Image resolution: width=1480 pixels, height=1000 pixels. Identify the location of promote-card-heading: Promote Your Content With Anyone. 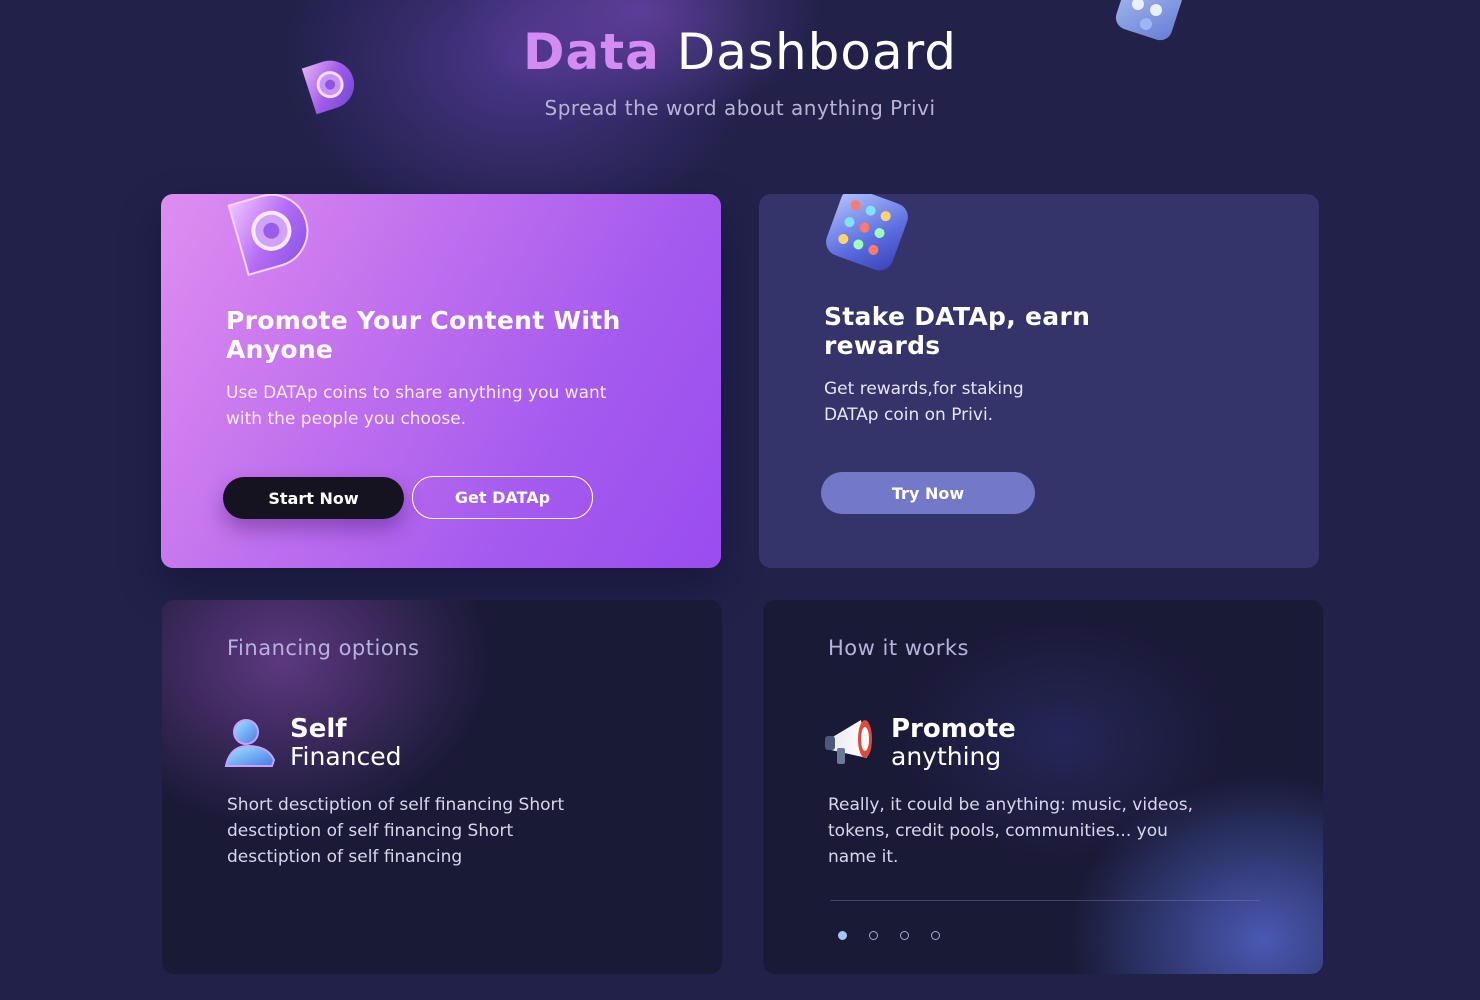
(423, 335).